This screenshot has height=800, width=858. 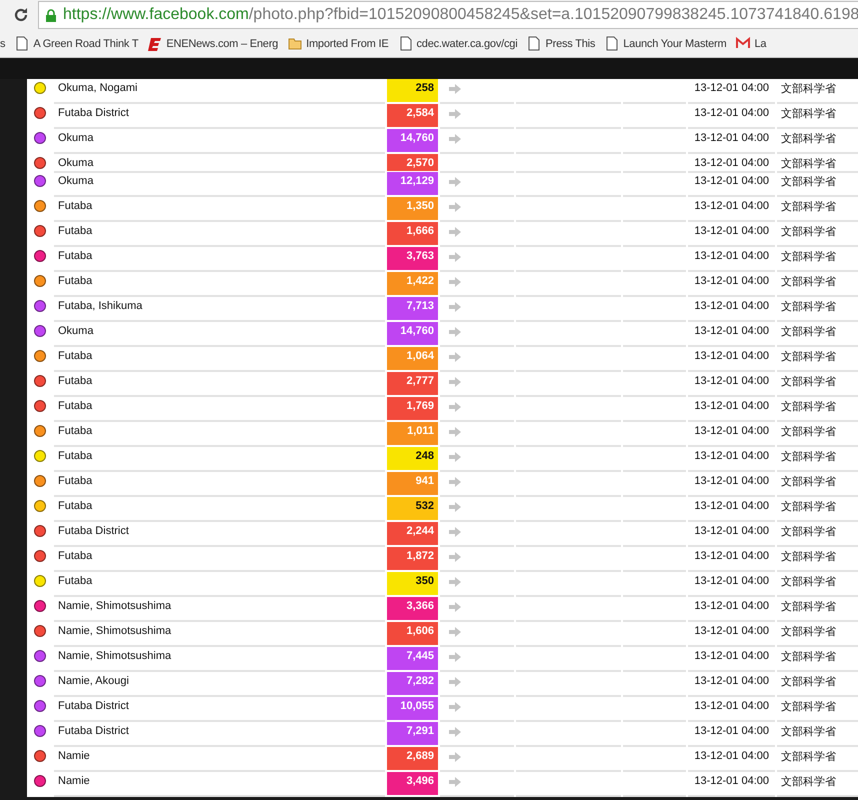 I want to click on bookmark-link: Imported From IE, so click(x=347, y=44).